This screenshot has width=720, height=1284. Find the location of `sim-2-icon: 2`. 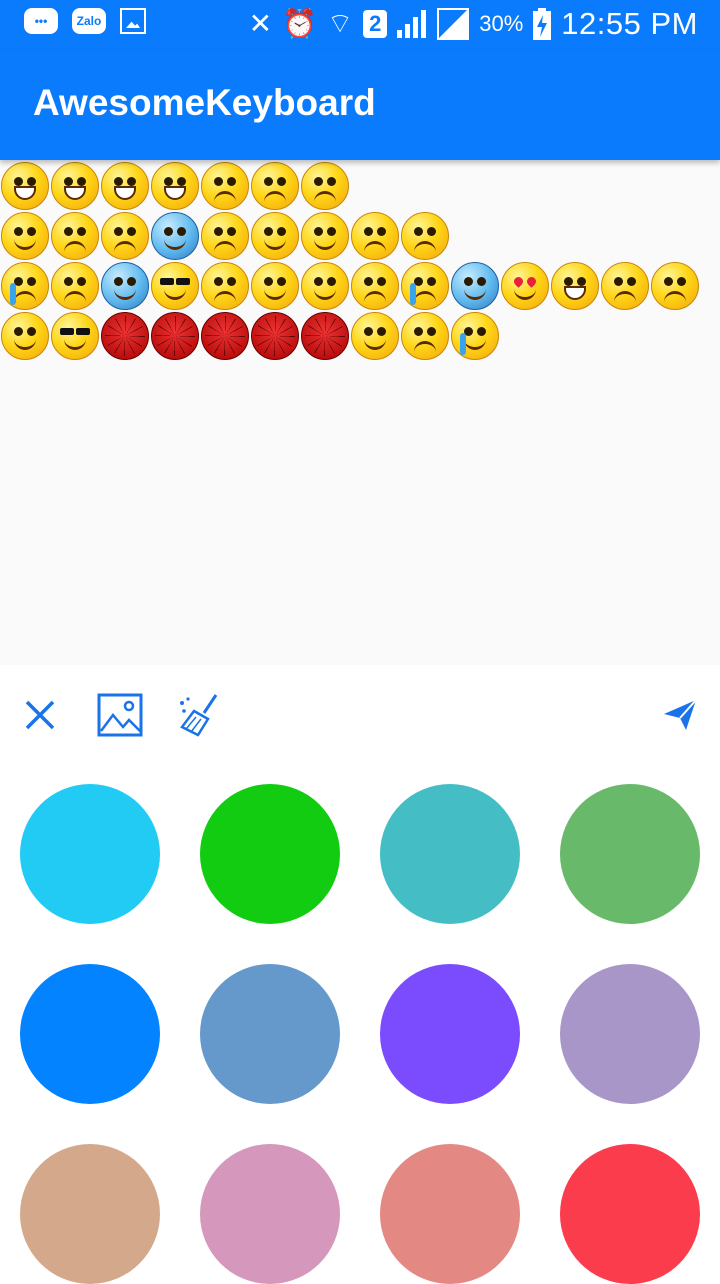

sim-2-icon: 2 is located at coordinates (375, 24).